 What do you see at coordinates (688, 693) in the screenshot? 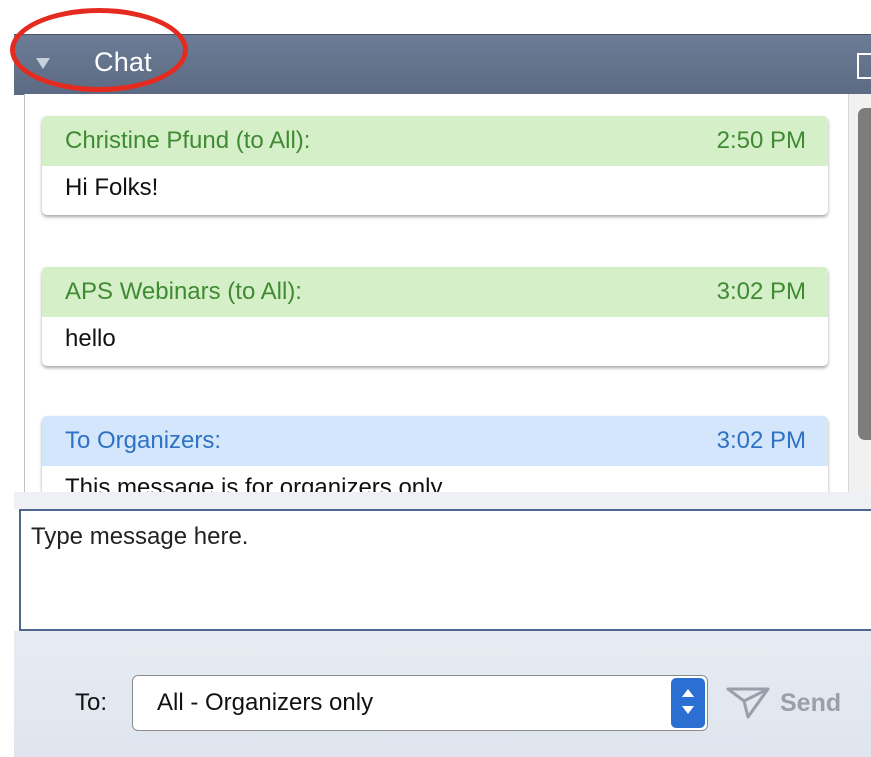
I see `chevron-up-icon` at bounding box center [688, 693].